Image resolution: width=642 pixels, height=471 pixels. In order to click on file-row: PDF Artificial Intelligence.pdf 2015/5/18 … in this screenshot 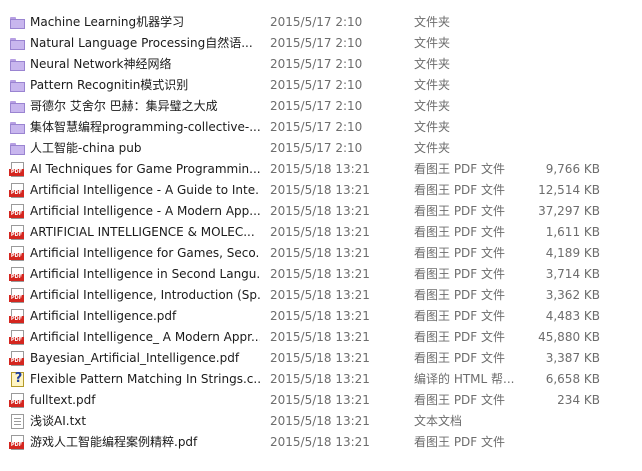, I will do `click(325, 316)`.